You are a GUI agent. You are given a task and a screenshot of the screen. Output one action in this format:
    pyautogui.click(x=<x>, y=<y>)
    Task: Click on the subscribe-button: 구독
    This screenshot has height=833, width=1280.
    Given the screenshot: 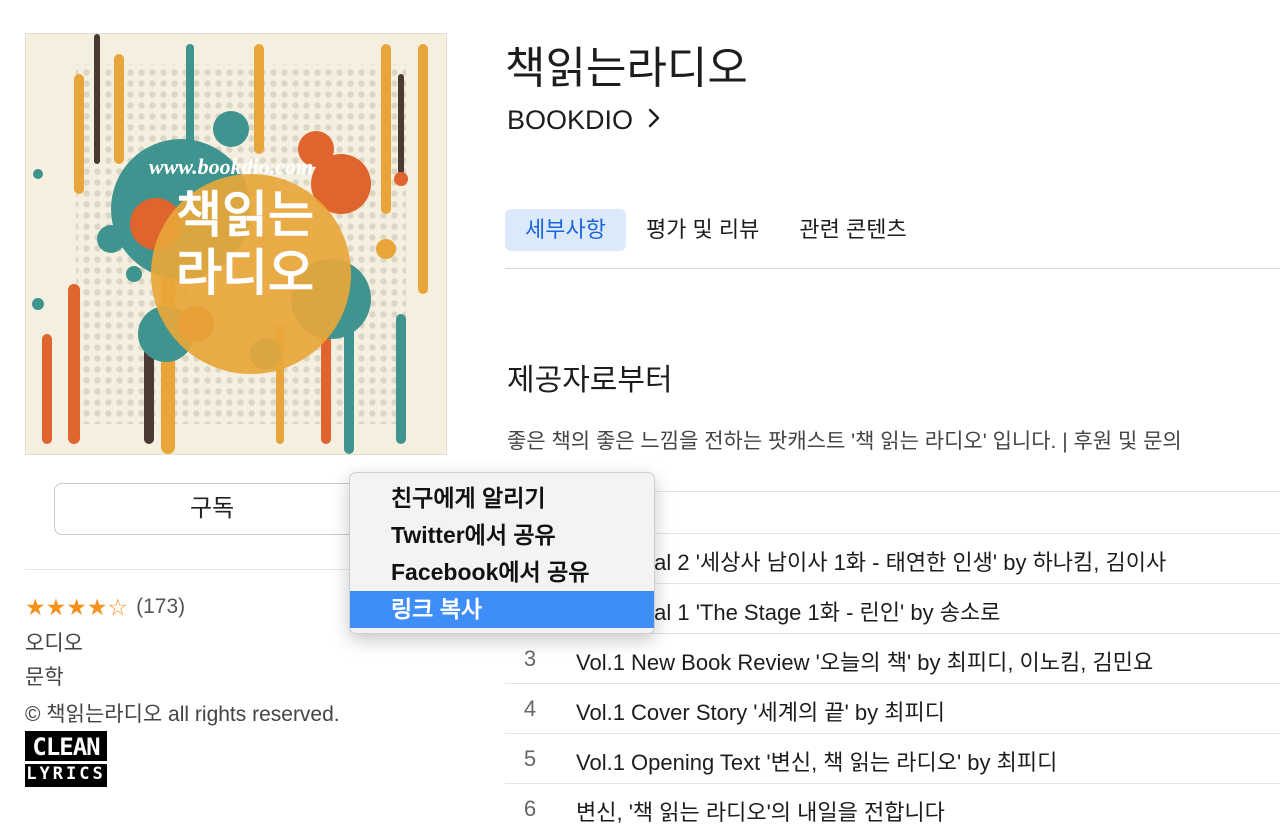 What is the action you would take?
    pyautogui.click(x=213, y=509)
    